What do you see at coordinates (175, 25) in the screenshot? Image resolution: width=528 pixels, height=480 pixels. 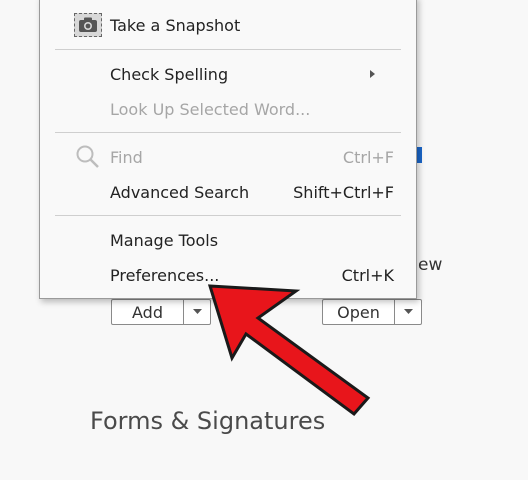 I see `menu-item-label: Take a Snapshot` at bounding box center [175, 25].